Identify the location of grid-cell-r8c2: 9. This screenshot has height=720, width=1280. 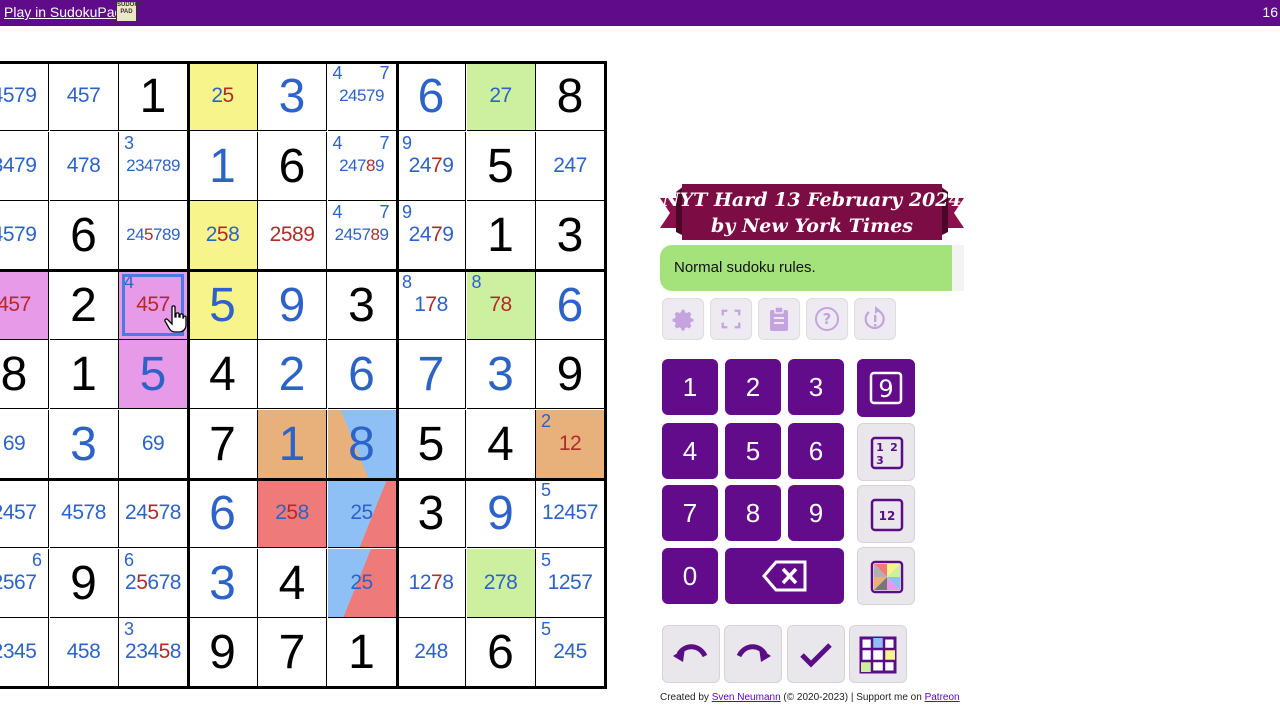
(84, 583).